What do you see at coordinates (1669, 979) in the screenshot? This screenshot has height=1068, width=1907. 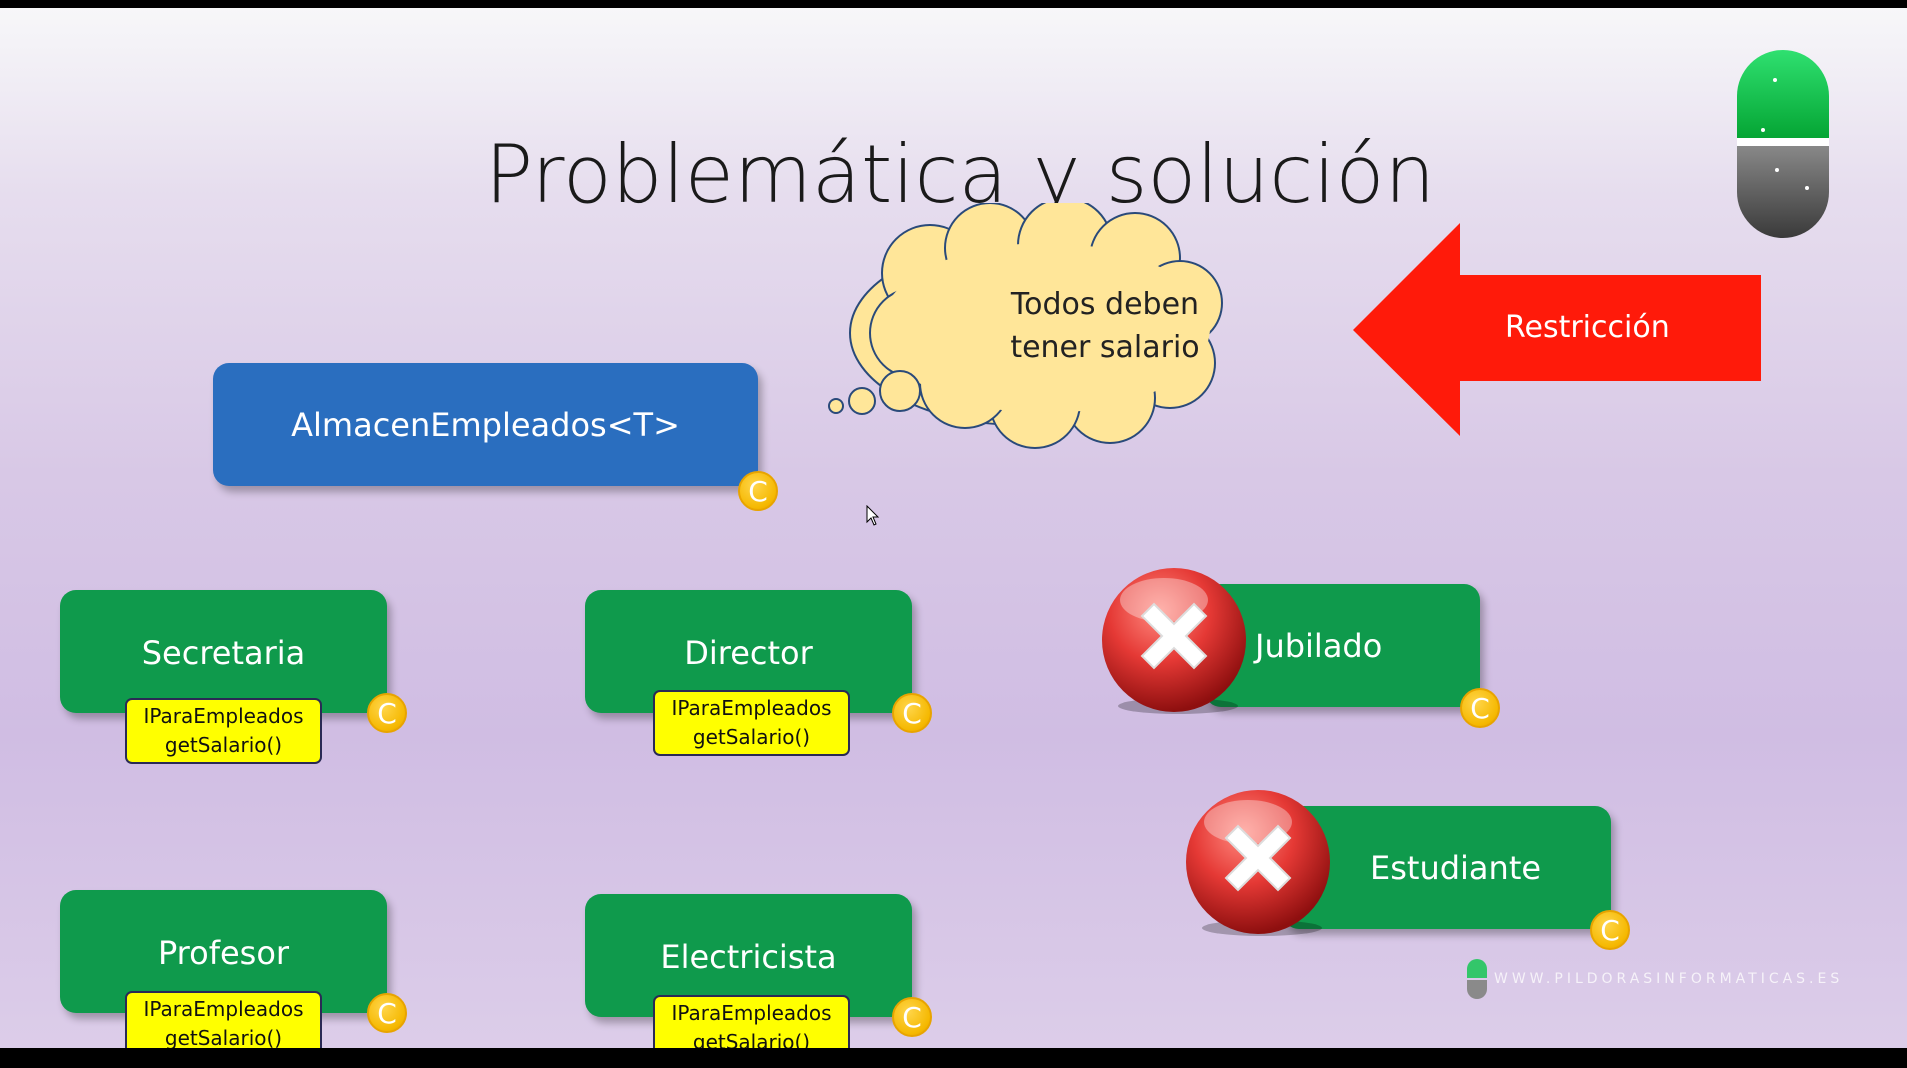 I see `footer-url: WWW.PILDORASINFORMATICAS.ES` at bounding box center [1669, 979].